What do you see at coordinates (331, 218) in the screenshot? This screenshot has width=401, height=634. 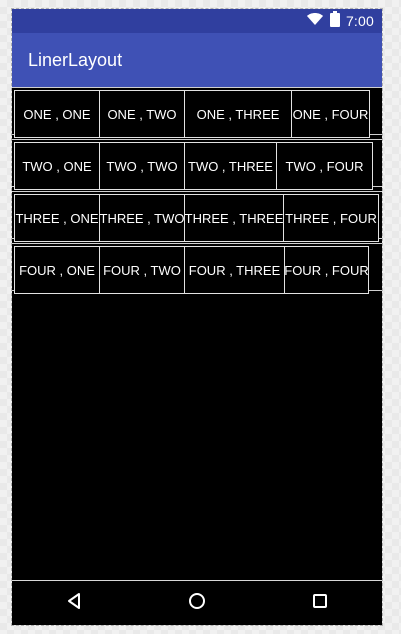 I see `button-three-four: THREE , FOUR` at bounding box center [331, 218].